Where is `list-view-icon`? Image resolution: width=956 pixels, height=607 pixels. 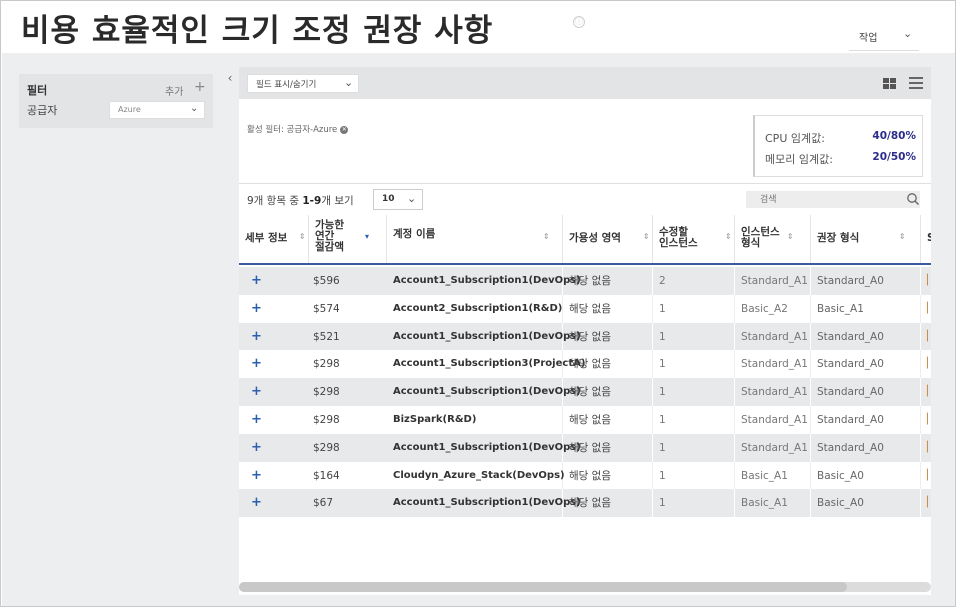
list-view-icon is located at coordinates (916, 83).